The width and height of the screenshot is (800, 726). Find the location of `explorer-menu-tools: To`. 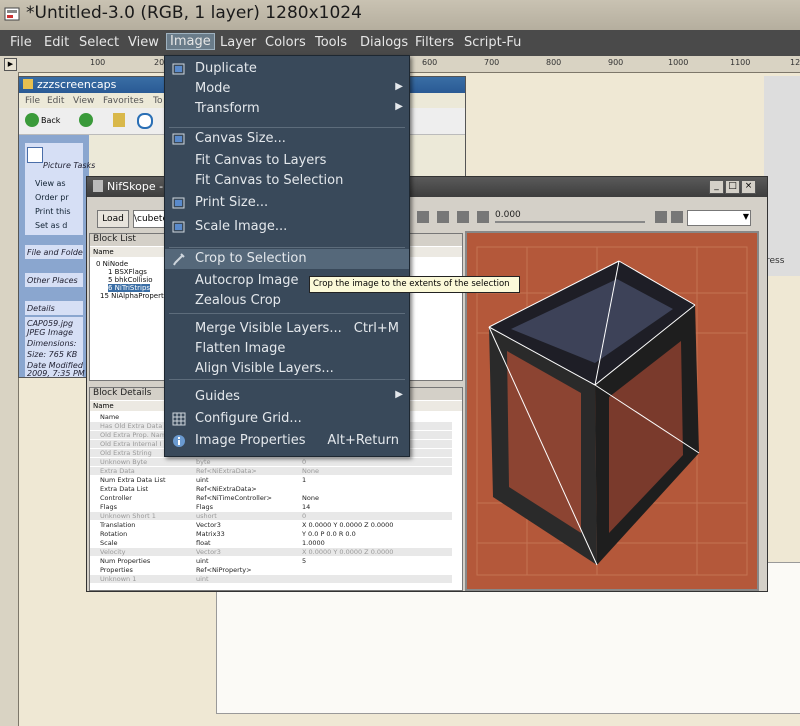

explorer-menu-tools: To is located at coordinates (157, 101).